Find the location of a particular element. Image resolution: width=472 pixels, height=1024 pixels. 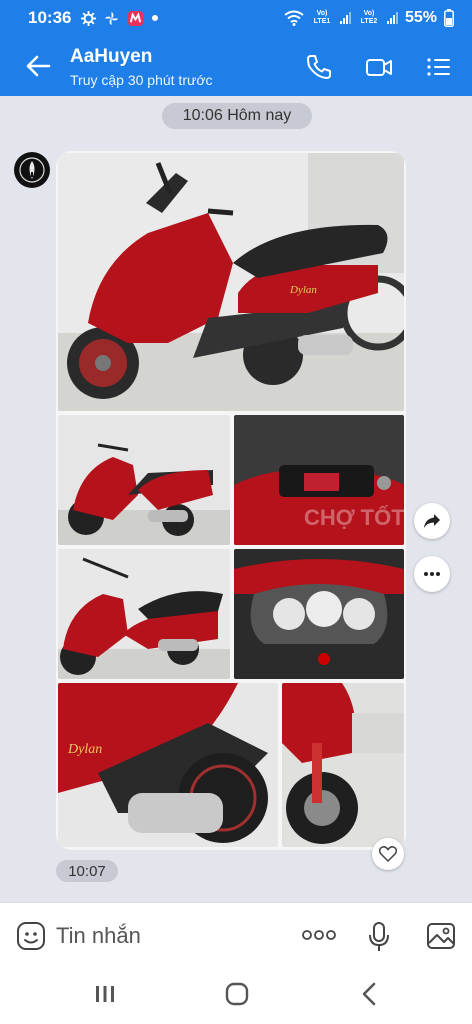

options-list-icon is located at coordinates (439, 67).